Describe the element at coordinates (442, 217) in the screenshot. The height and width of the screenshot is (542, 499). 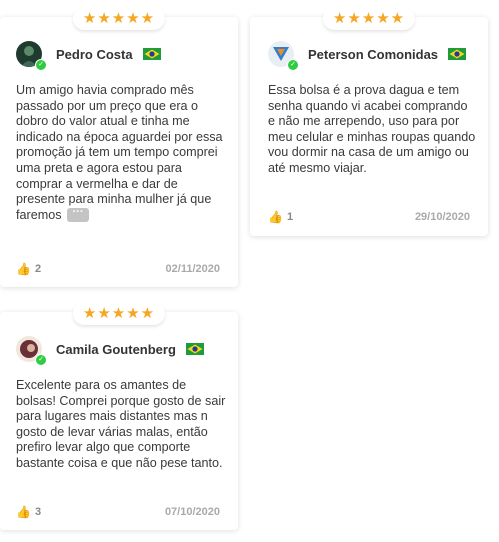
I see `review-date: 29/10/2020` at that location.